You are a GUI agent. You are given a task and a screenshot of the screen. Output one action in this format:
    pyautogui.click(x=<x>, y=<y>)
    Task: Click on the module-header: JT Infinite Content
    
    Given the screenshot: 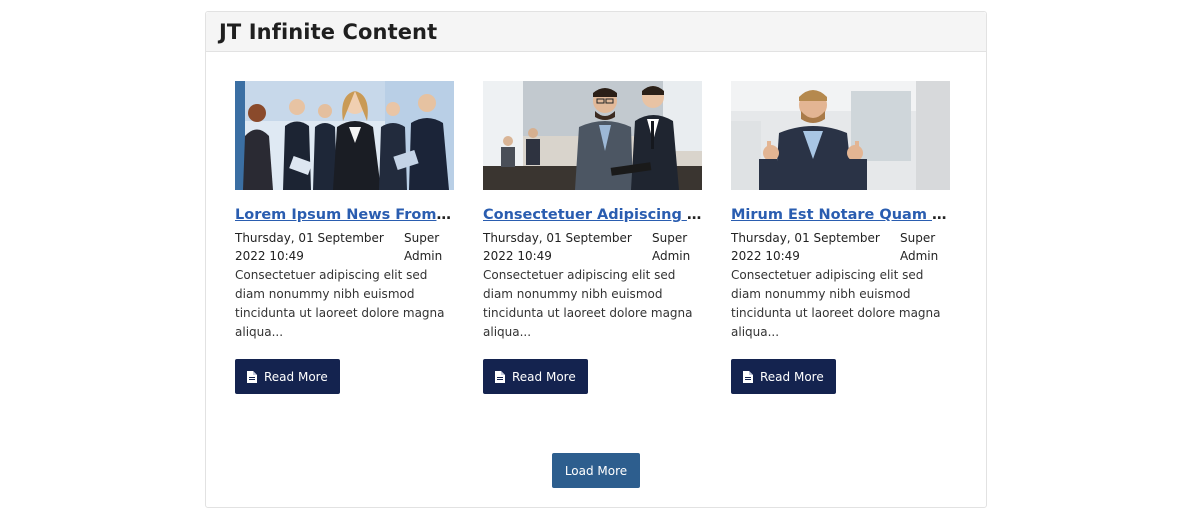 What is the action you would take?
    pyautogui.click(x=596, y=32)
    